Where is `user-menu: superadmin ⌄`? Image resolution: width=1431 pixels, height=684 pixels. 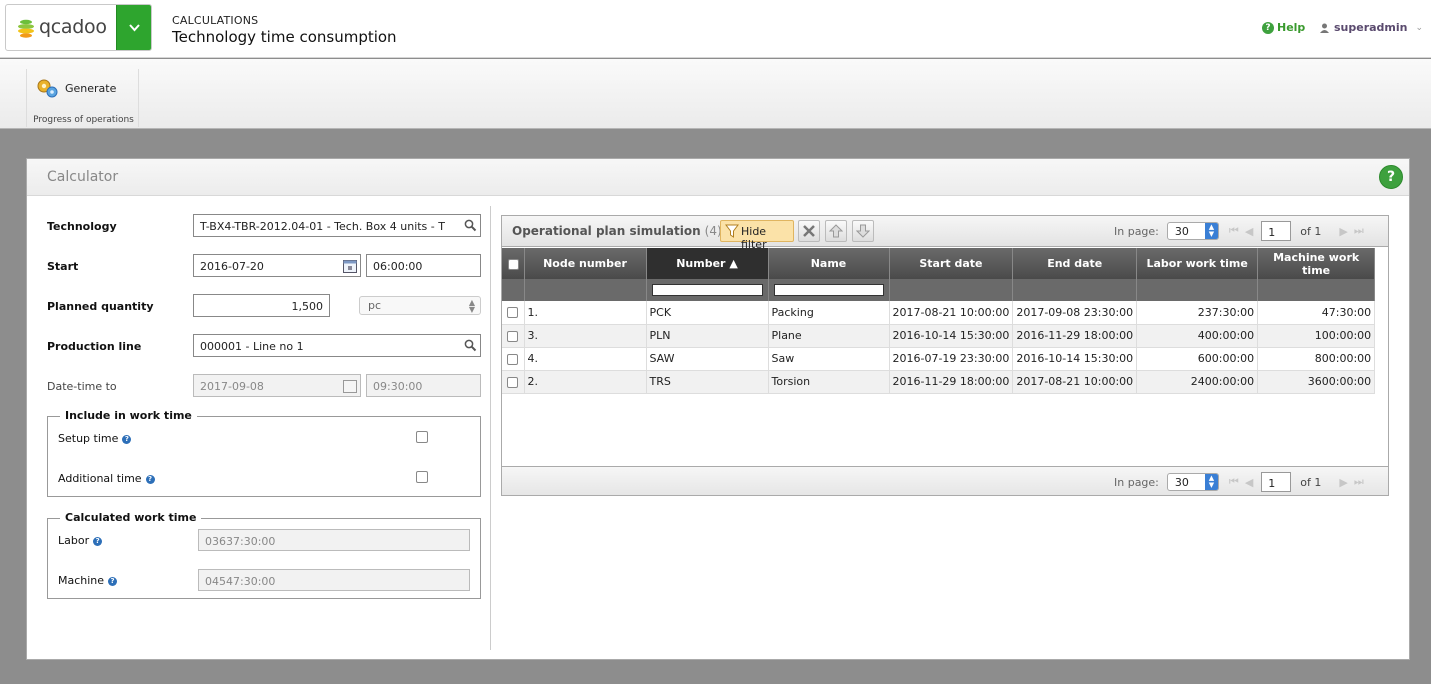
user-menu: superadmin ⌄ is located at coordinates (1371, 27).